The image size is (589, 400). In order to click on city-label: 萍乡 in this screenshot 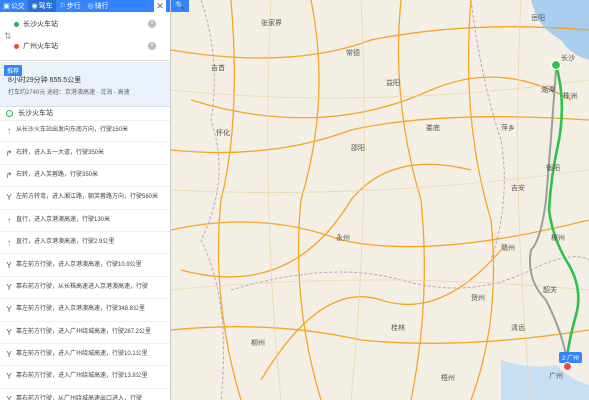, I will do `click(508, 127)`.